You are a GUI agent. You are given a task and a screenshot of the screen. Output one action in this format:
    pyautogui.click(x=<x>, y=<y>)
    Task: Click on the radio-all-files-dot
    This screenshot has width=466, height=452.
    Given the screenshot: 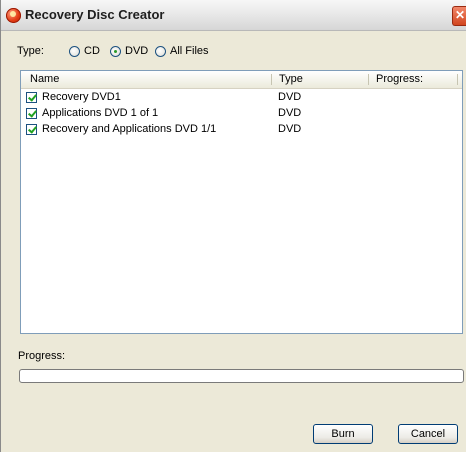 What is the action you would take?
    pyautogui.click(x=160, y=51)
    